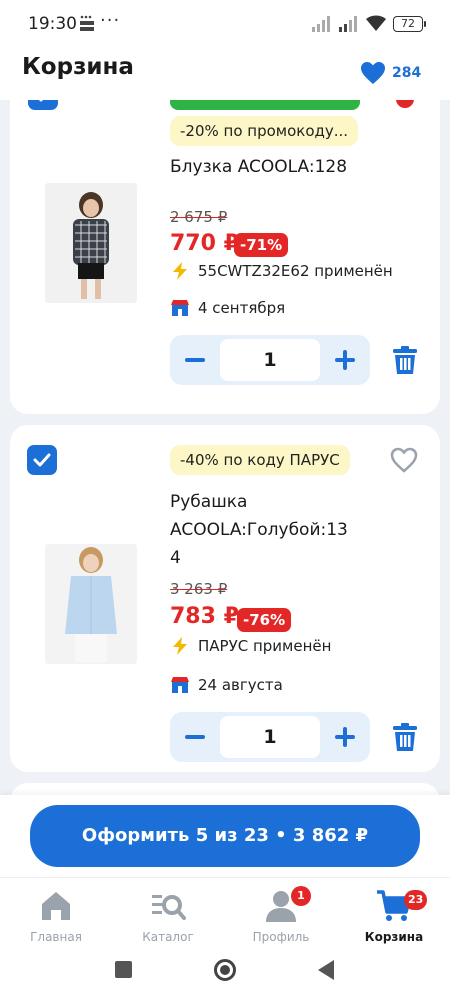  Describe the element at coordinates (52, 24) in the screenshot. I see `status-time: 19:30` at that location.